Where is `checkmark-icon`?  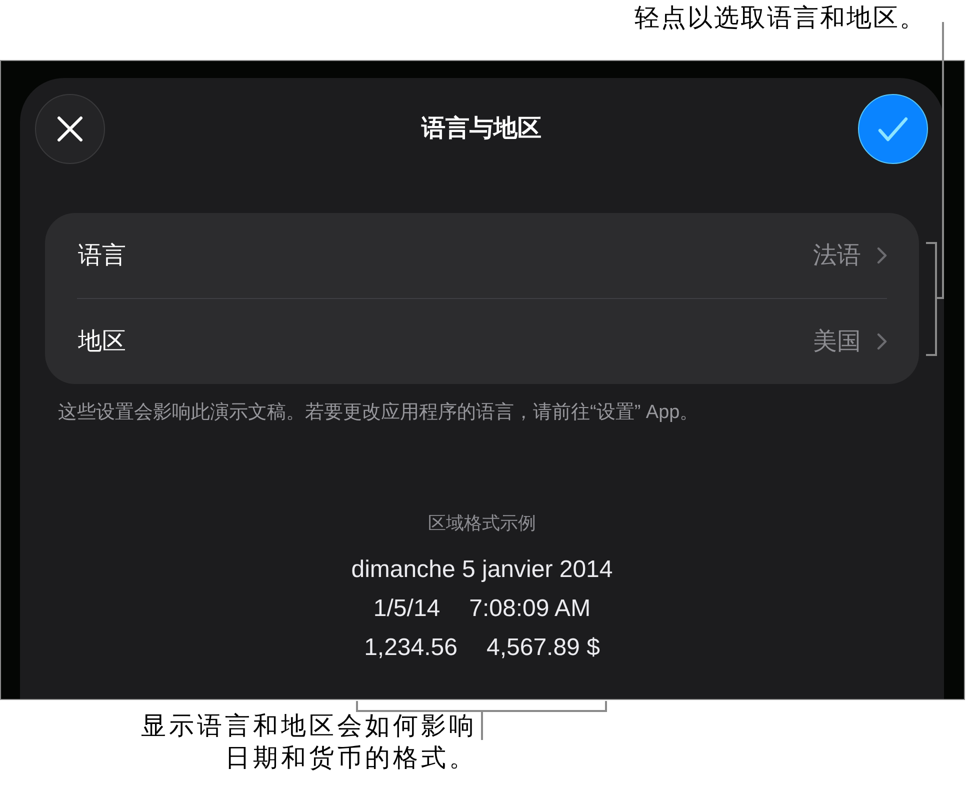 checkmark-icon is located at coordinates (893, 129).